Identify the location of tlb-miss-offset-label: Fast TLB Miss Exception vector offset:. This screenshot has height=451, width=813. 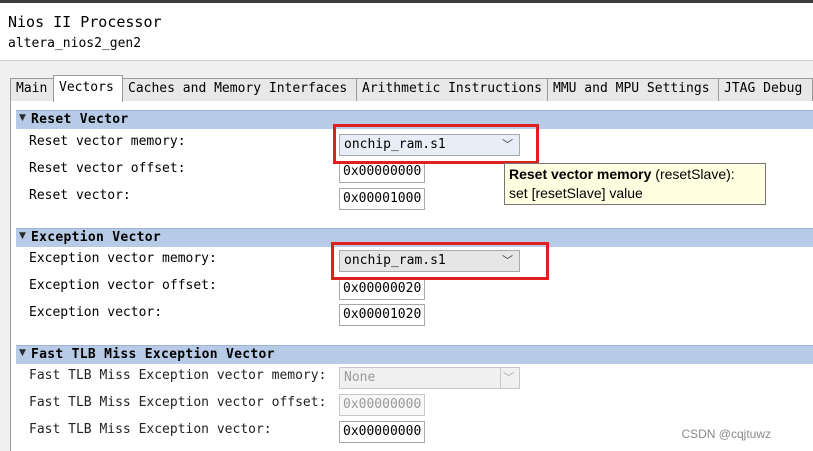
(178, 402).